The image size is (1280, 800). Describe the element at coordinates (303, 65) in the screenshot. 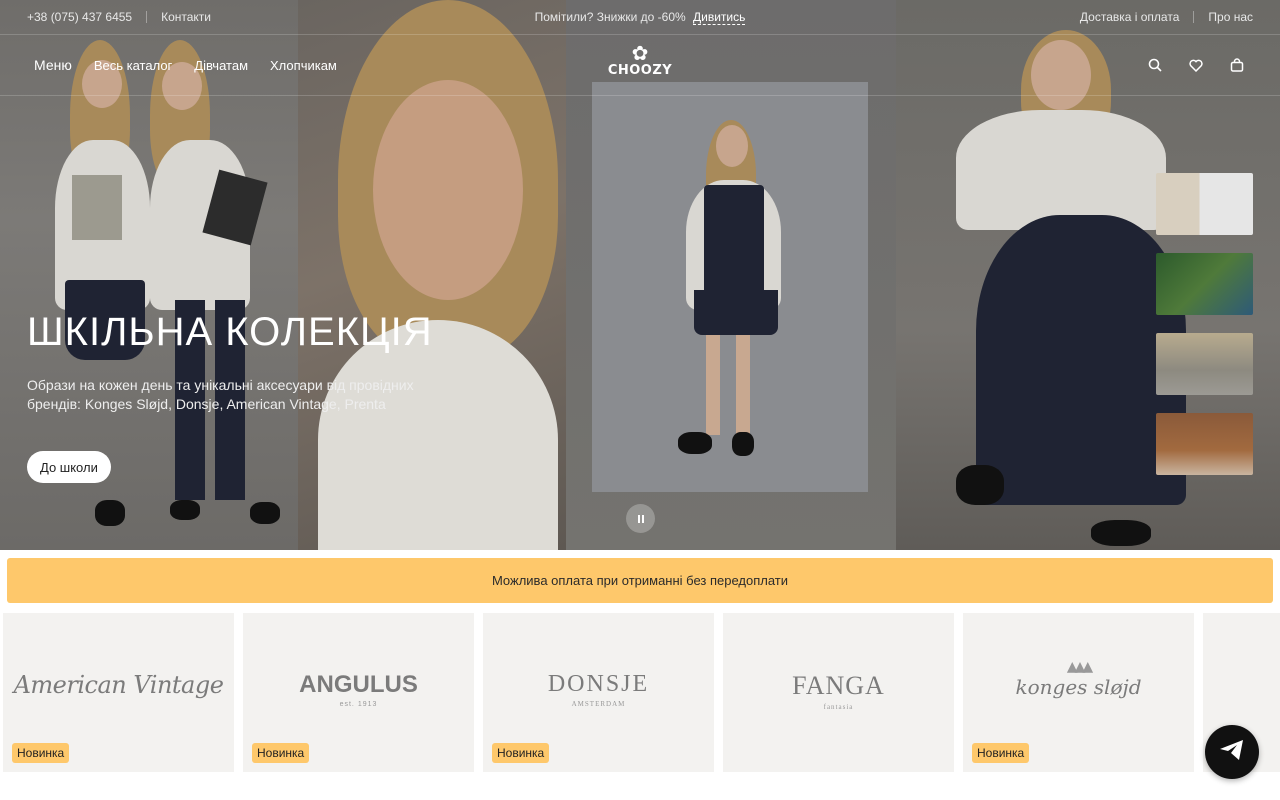

I see `nav-boys: Хлопчикам` at that location.